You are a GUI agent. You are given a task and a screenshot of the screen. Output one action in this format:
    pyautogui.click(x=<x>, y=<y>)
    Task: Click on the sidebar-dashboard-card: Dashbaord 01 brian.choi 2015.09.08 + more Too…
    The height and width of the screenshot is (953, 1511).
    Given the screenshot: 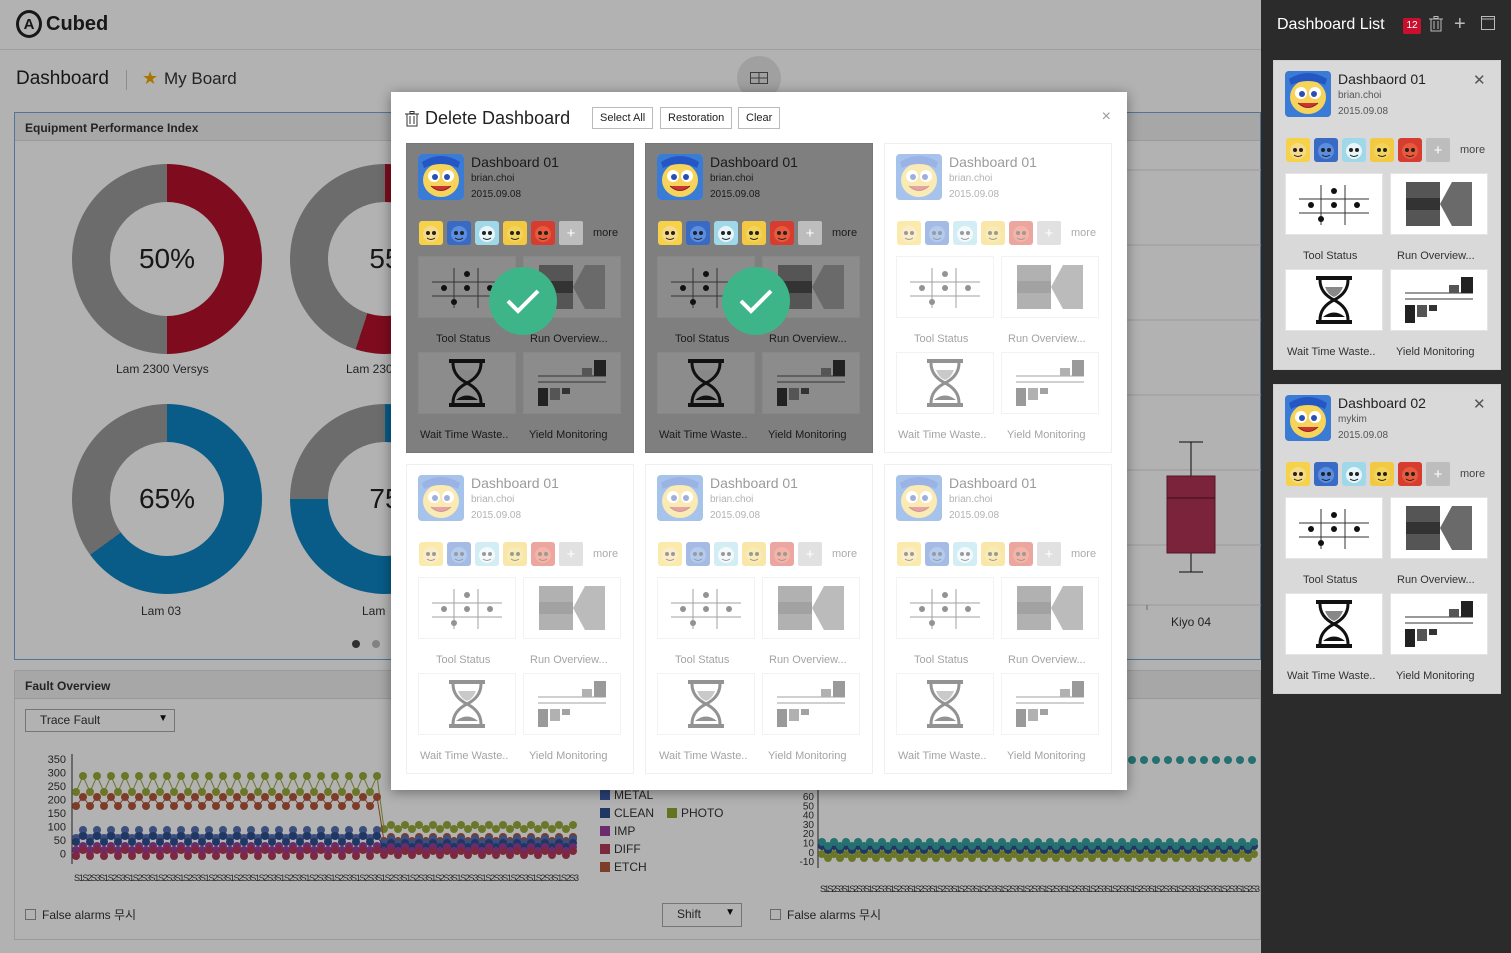 What is the action you would take?
    pyautogui.click(x=1387, y=215)
    